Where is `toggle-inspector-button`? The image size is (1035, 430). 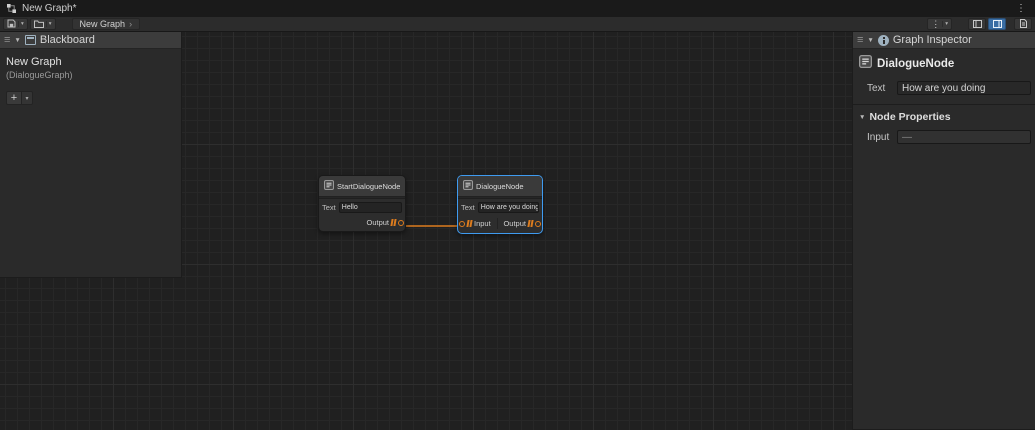 toggle-inspector-button is located at coordinates (997, 24).